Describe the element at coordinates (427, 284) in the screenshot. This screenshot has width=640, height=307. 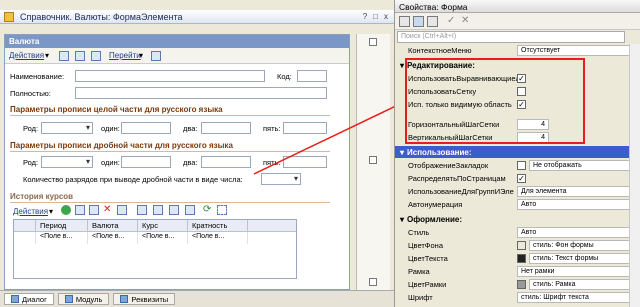
I see `property-name: ЦветРамки` at that location.